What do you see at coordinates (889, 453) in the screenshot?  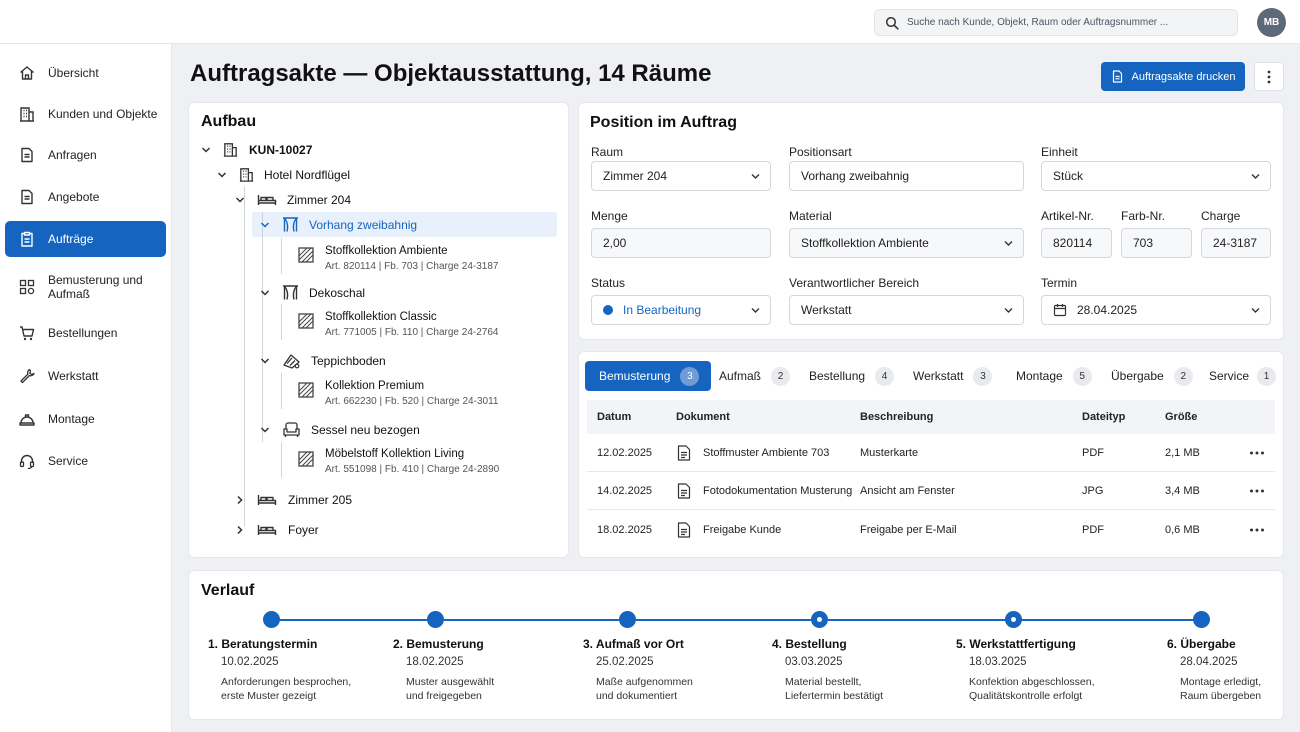 I see `cell-beschreibung: Musterkarte` at bounding box center [889, 453].